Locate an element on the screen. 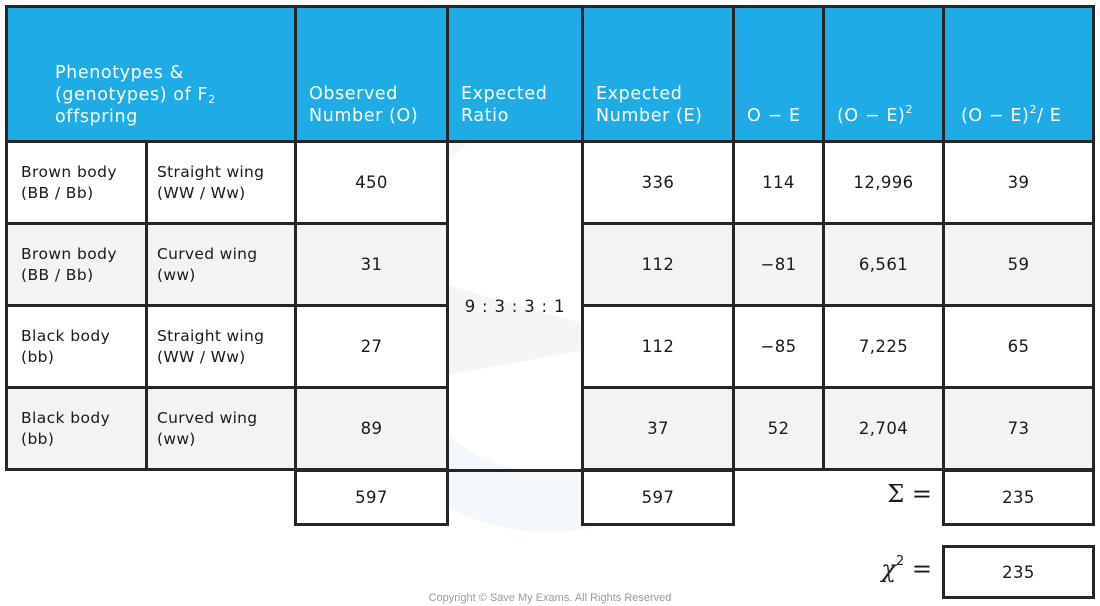 Image resolution: width=1100 pixels, height=606 pixels. row-2-body-cell: Brown body (BB / Bb) is located at coordinates (76, 264).